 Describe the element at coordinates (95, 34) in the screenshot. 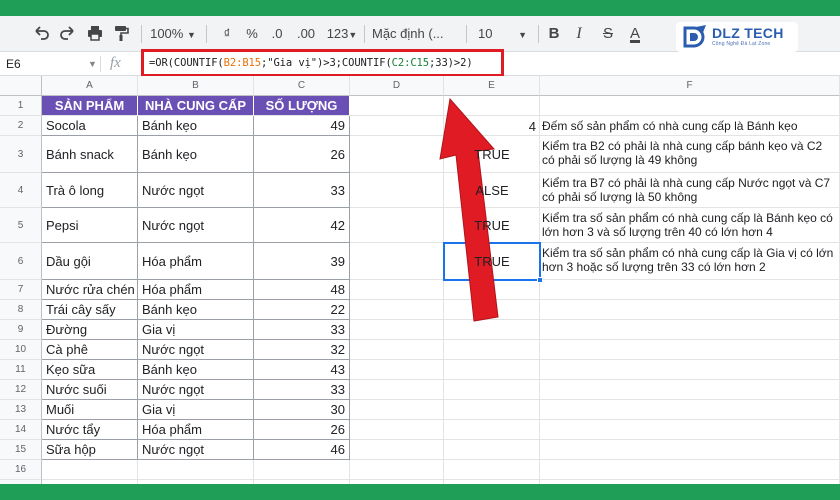

I see `print-icon` at that location.